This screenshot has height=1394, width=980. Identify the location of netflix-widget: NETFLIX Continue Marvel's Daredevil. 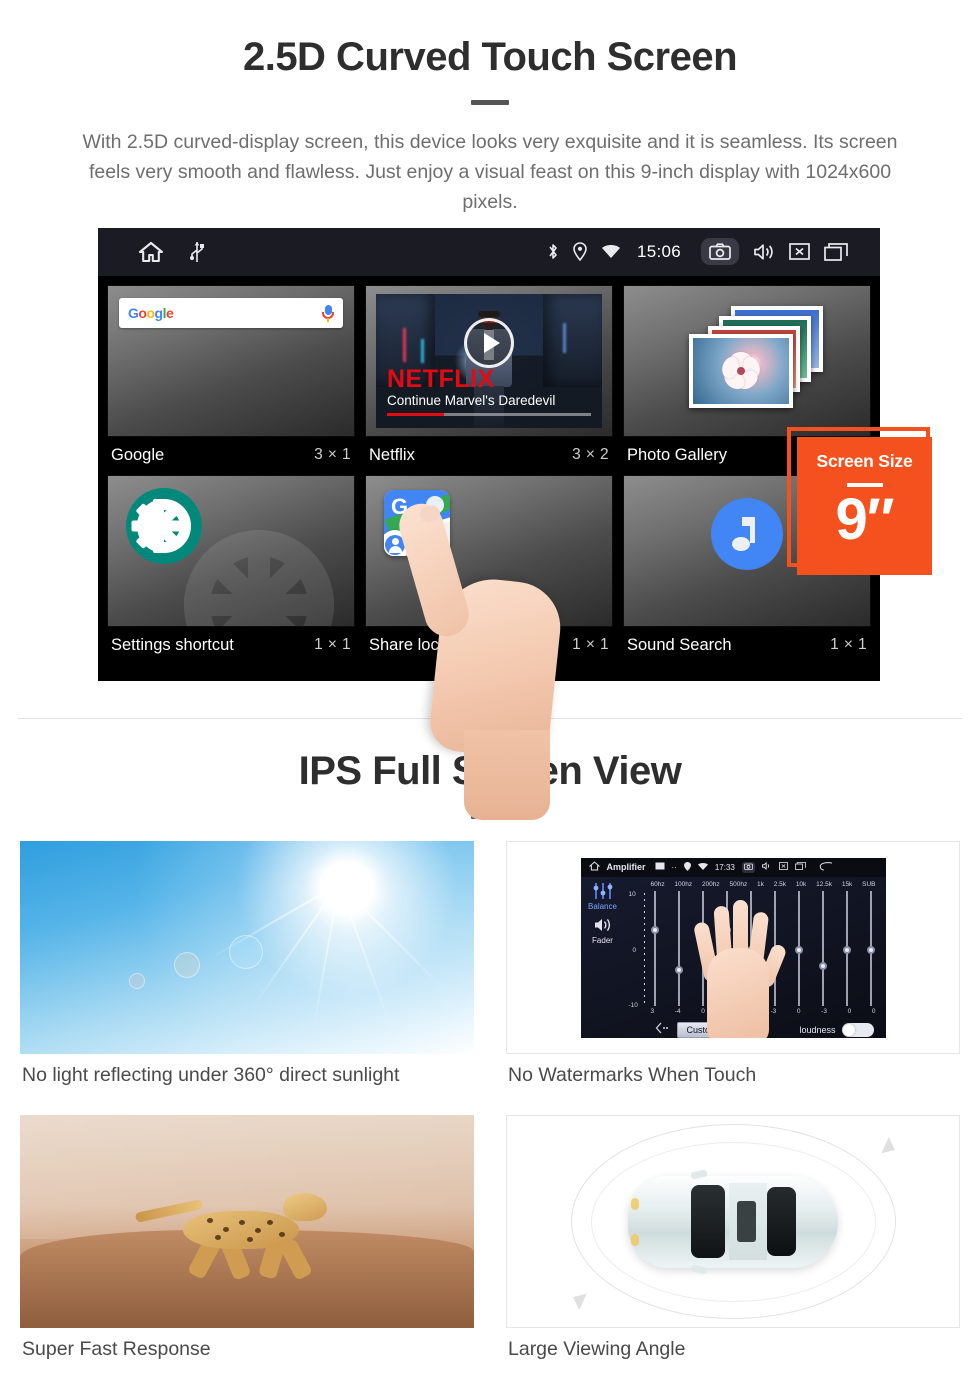
(489, 360).